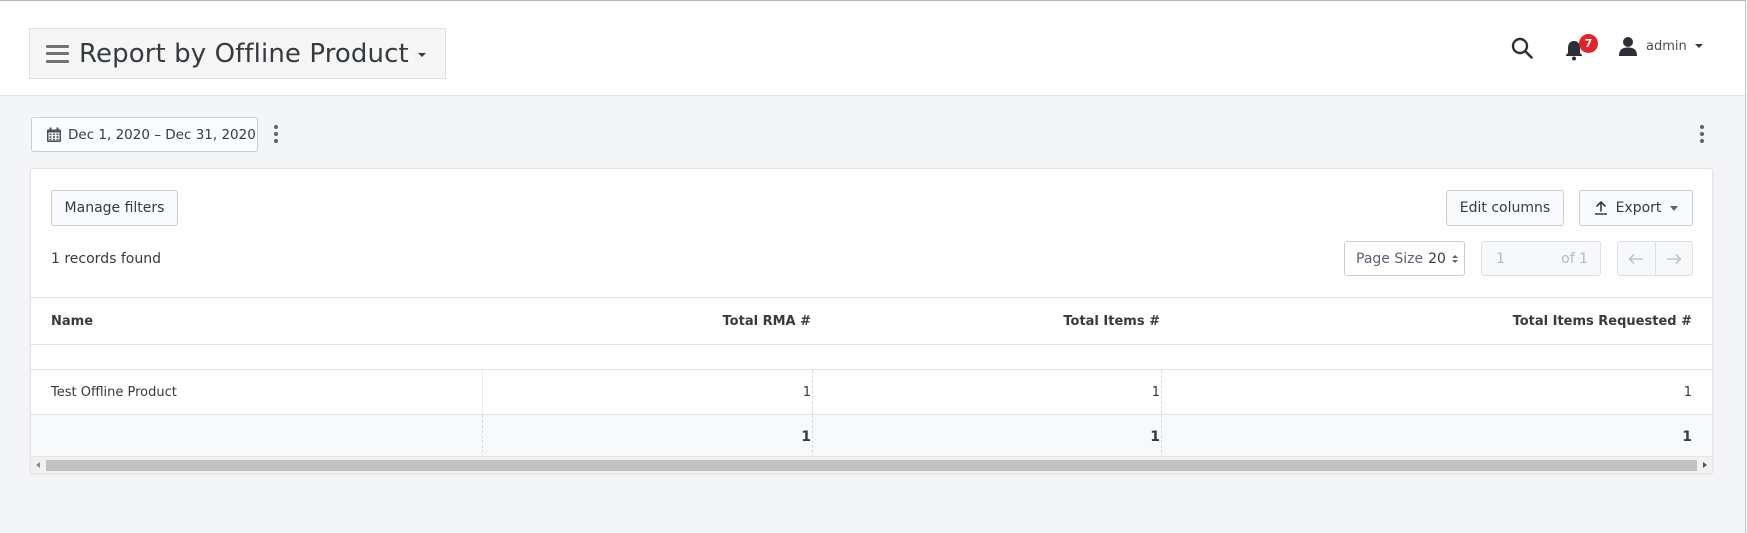 Image resolution: width=1747 pixels, height=533 pixels. I want to click on notification-badge: 7, so click(1588, 43).